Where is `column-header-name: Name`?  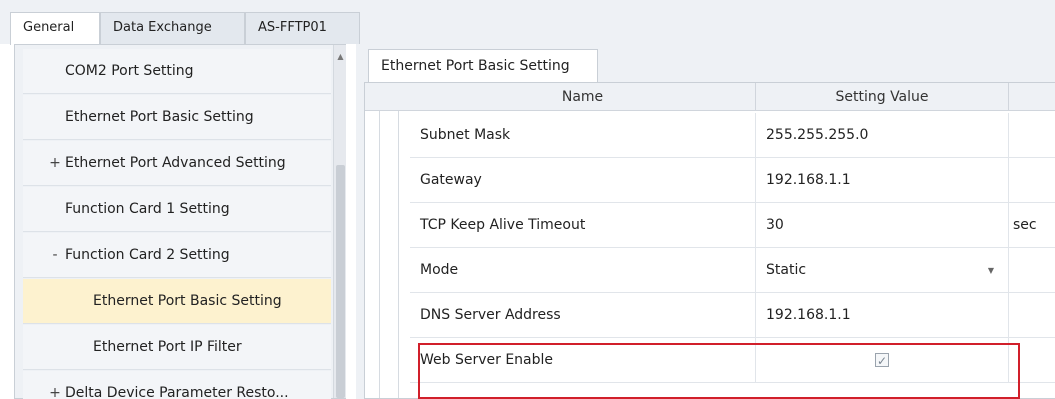
column-header-name: Name is located at coordinates (582, 97).